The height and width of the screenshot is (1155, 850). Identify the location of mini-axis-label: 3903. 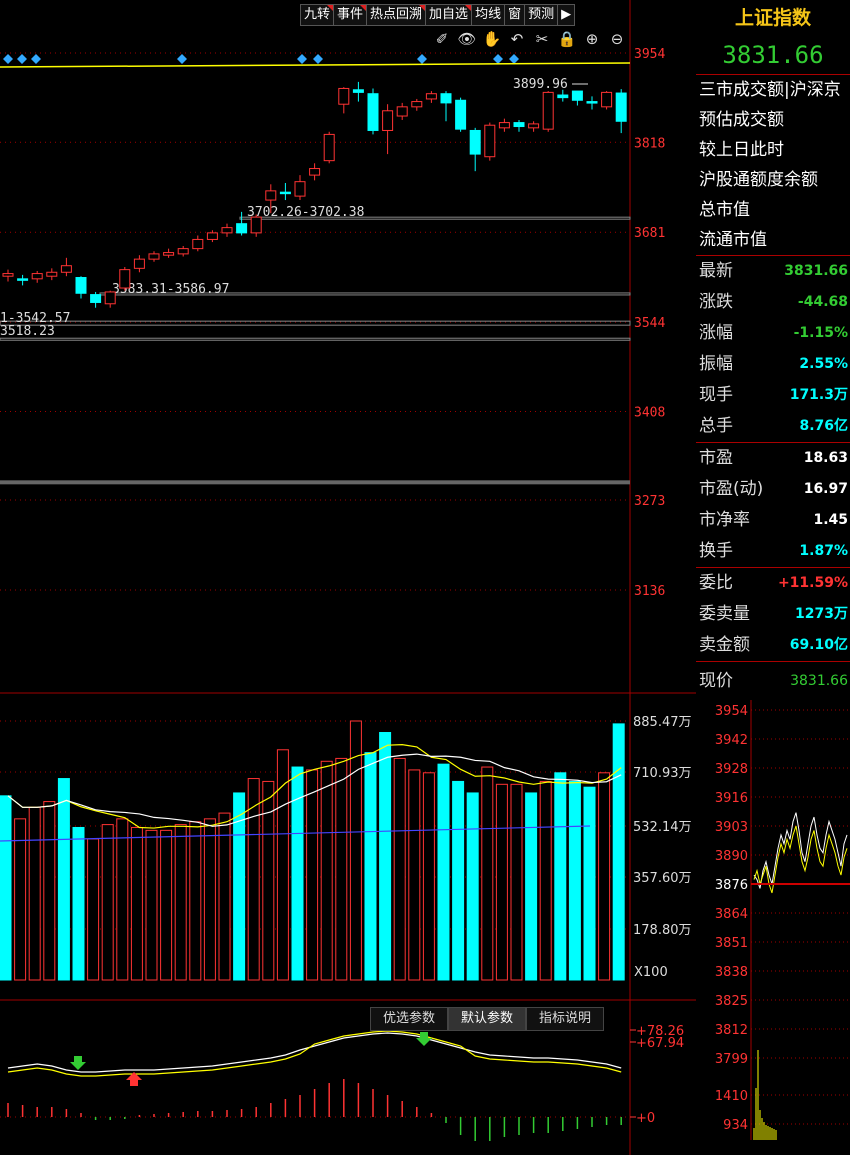
(731, 827).